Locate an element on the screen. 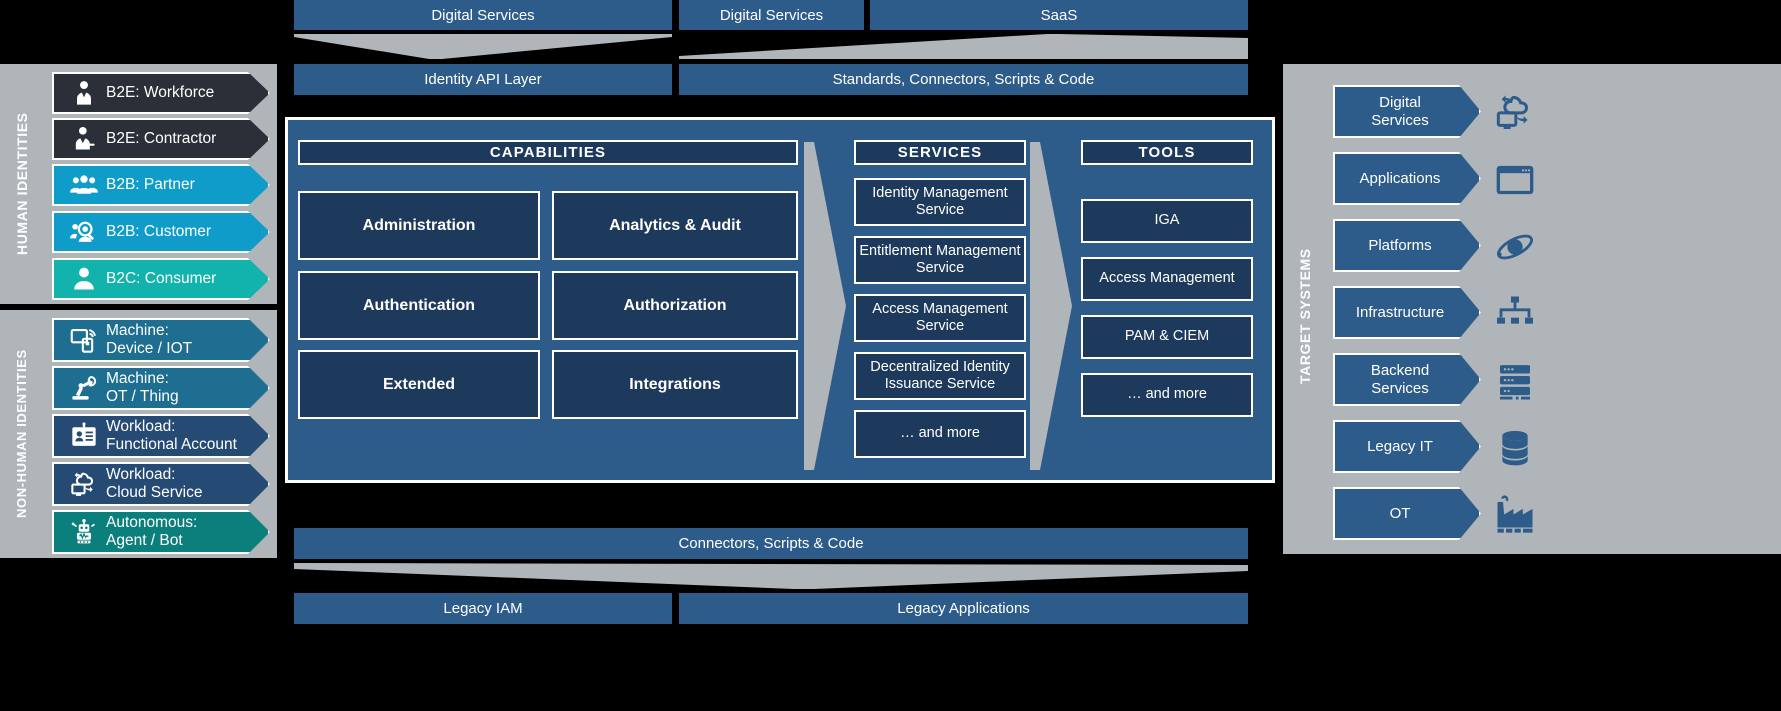 This screenshot has height=711, width=1781. target-system-label: Legacy IT is located at coordinates (1400, 446).